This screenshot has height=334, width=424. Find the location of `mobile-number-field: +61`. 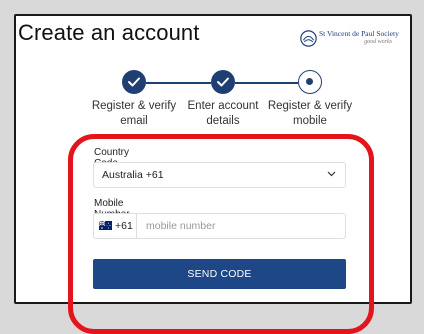

mobile-number-field: +61 is located at coordinates (219, 226).